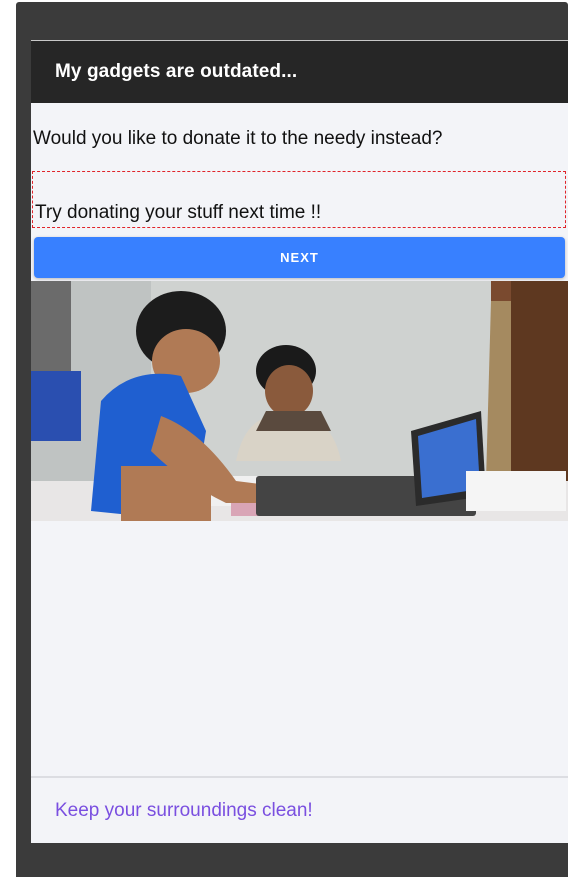  I want to click on footer: Keep your surroundings clean!, so click(299, 809).